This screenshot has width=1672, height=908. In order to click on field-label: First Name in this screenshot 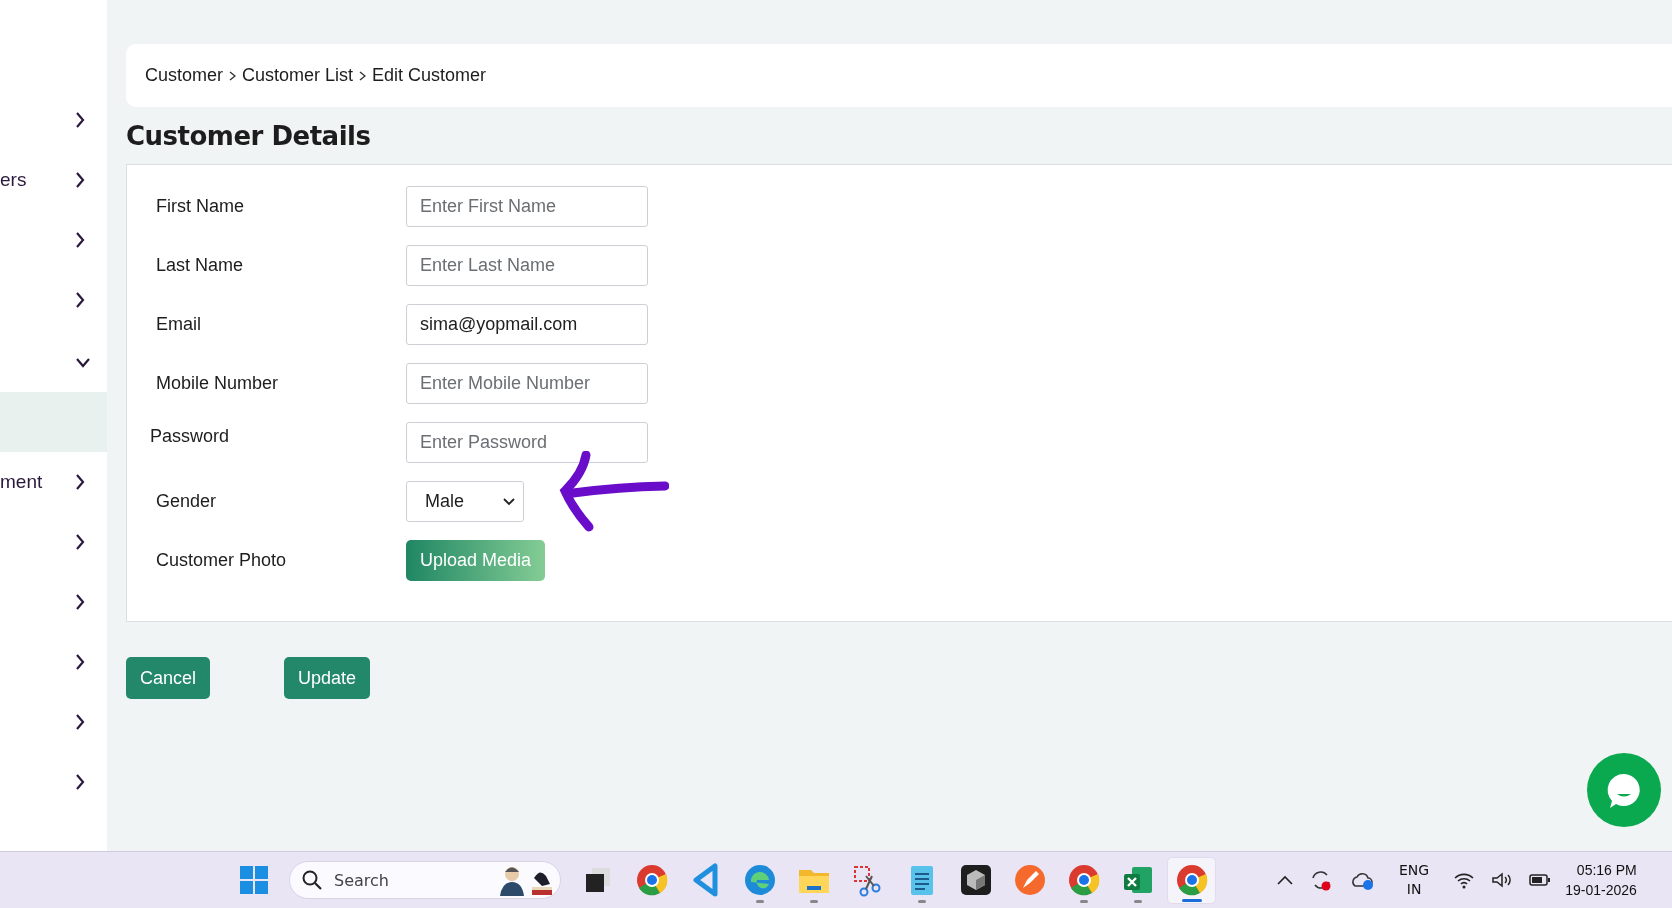, I will do `click(200, 206)`.